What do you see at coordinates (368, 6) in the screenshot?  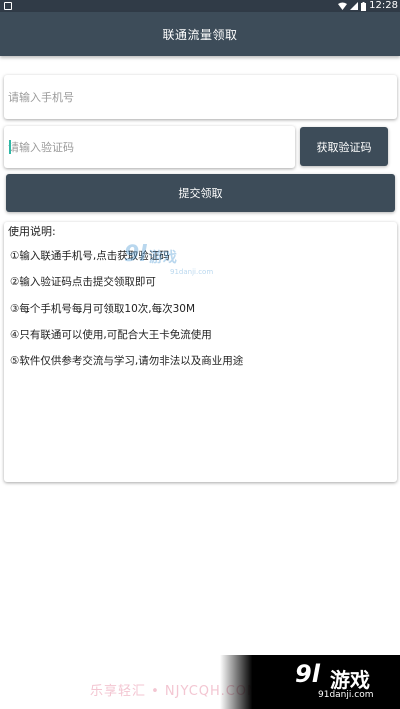 I see `status-icons: 12:28` at bounding box center [368, 6].